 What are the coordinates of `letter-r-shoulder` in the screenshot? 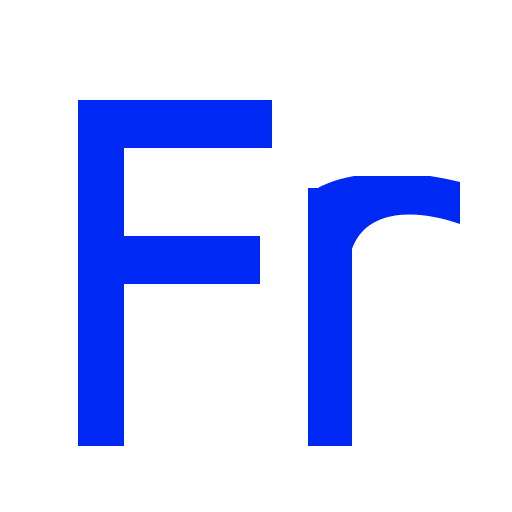 It's located at (390, 241).